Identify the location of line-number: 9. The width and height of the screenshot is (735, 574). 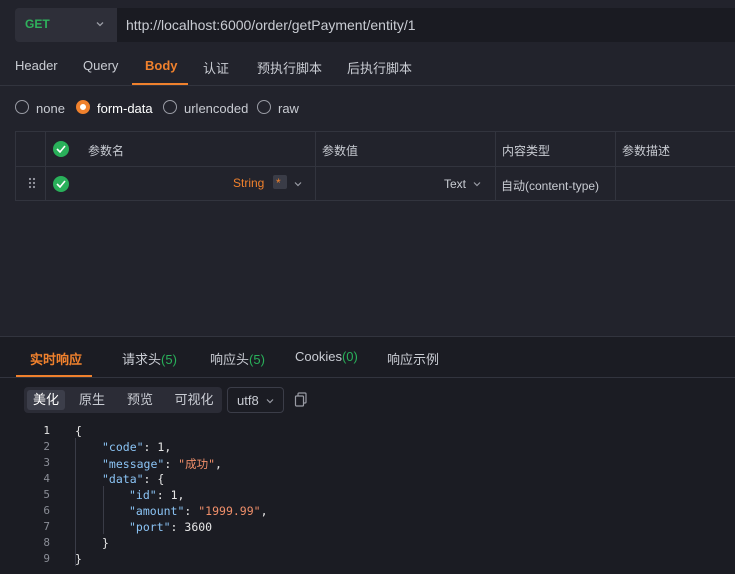
(46, 558).